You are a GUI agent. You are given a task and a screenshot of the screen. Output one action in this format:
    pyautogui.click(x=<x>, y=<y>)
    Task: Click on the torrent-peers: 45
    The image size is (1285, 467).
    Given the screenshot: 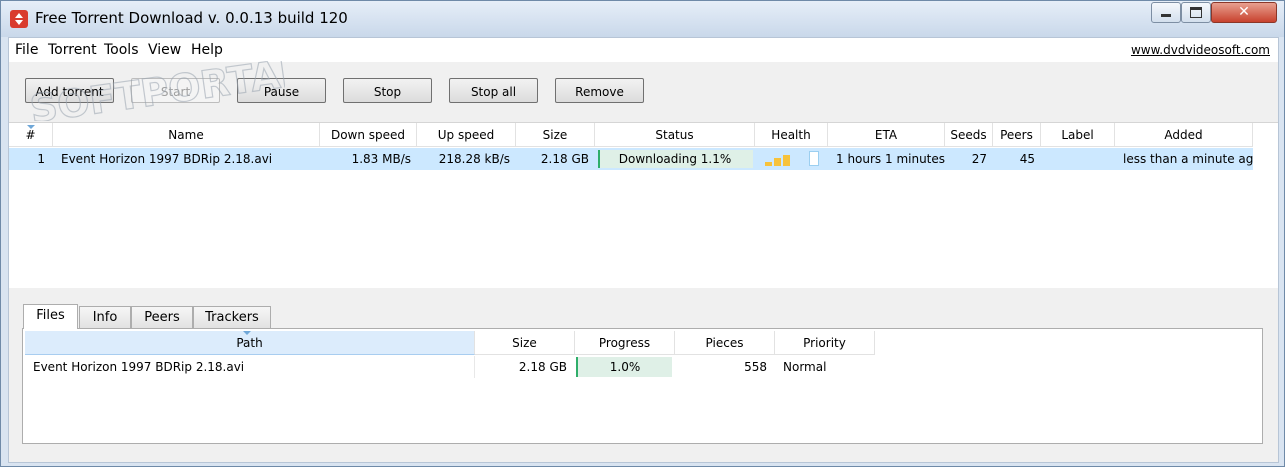 What is the action you would take?
    pyautogui.click(x=1027, y=159)
    